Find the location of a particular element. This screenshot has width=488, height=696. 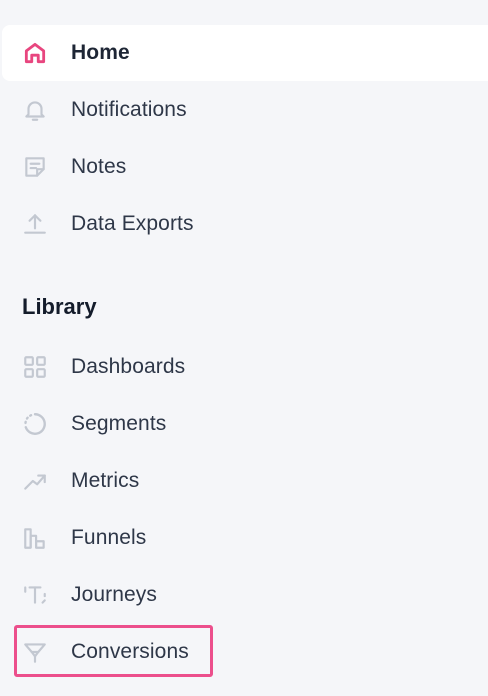

upload-icon is located at coordinates (35, 224).